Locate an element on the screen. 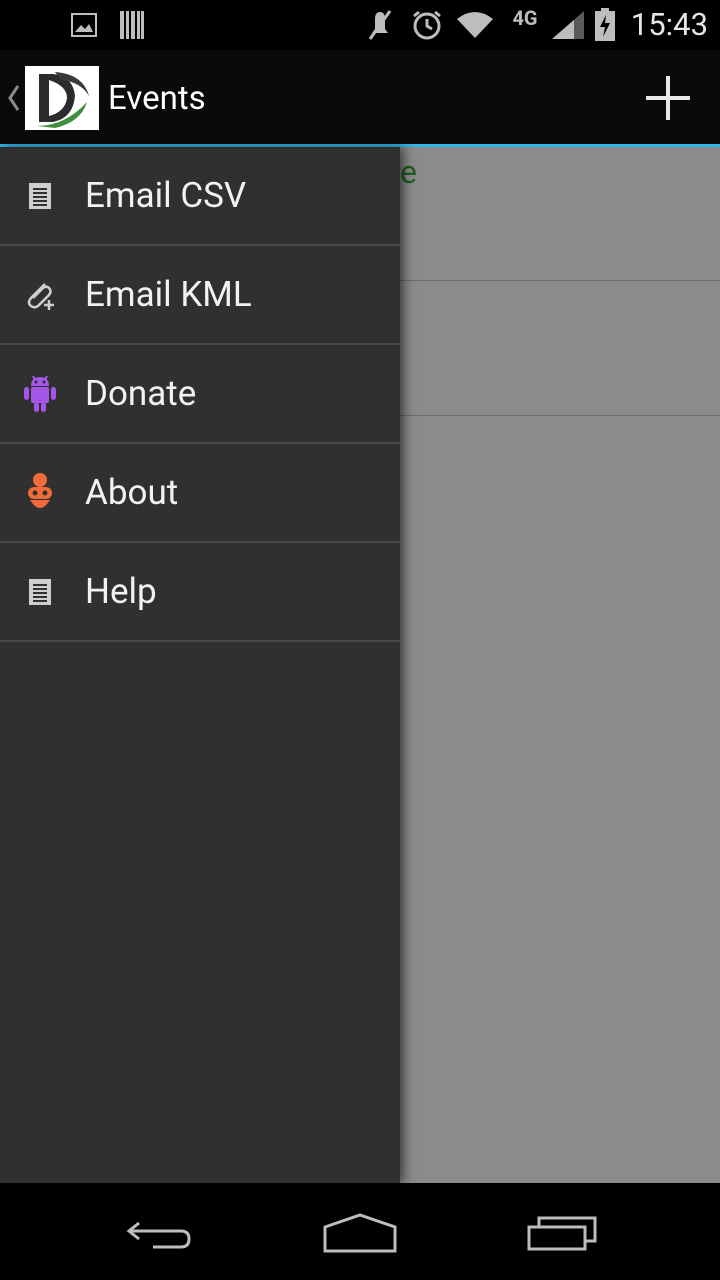  image-icon is located at coordinates (84, 25).